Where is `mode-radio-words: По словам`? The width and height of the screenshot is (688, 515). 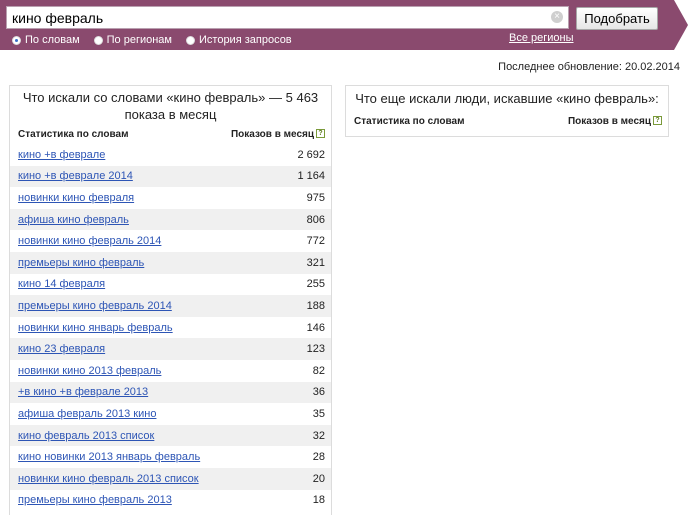
mode-radio-words: По словам is located at coordinates (46, 40).